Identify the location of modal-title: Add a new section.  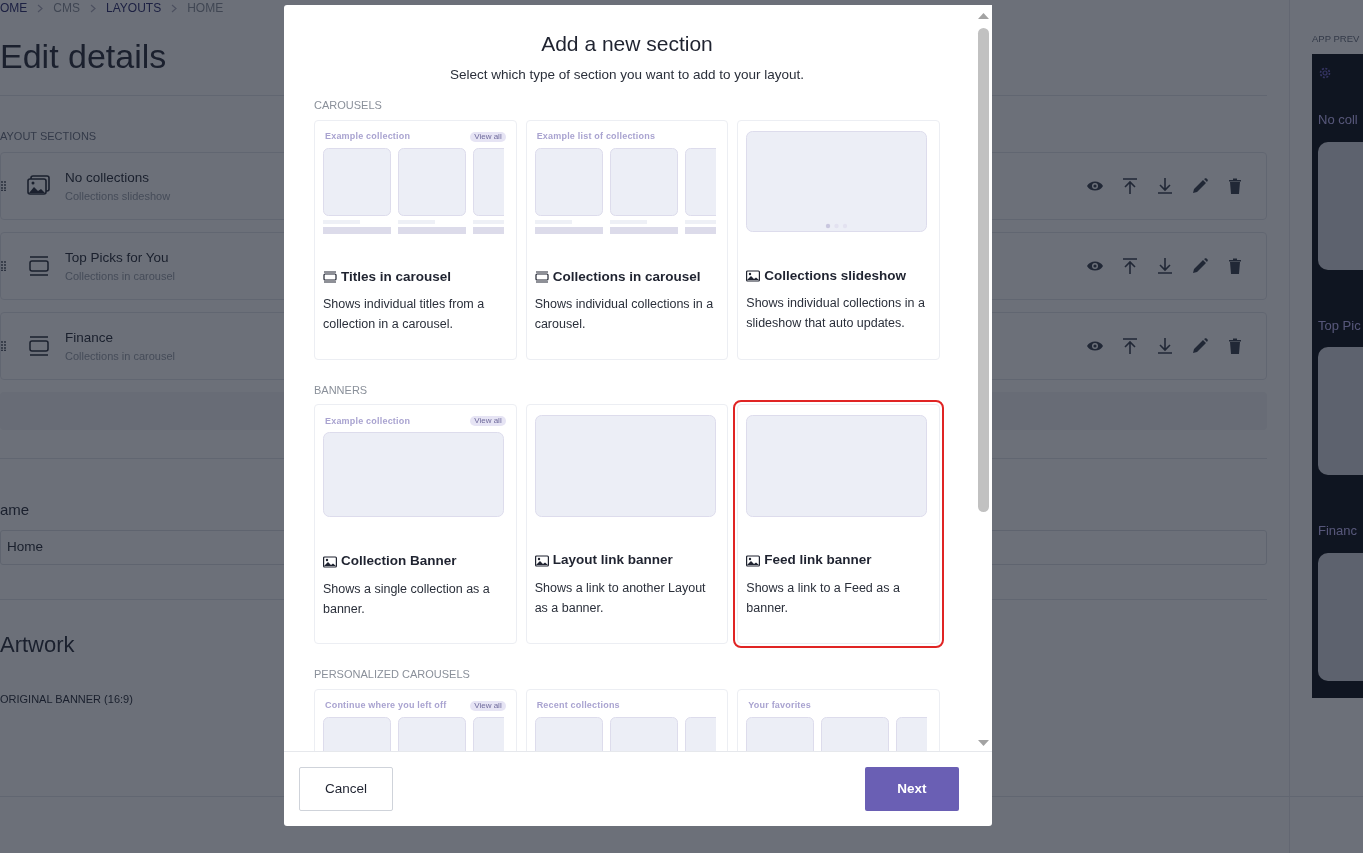
(627, 44).